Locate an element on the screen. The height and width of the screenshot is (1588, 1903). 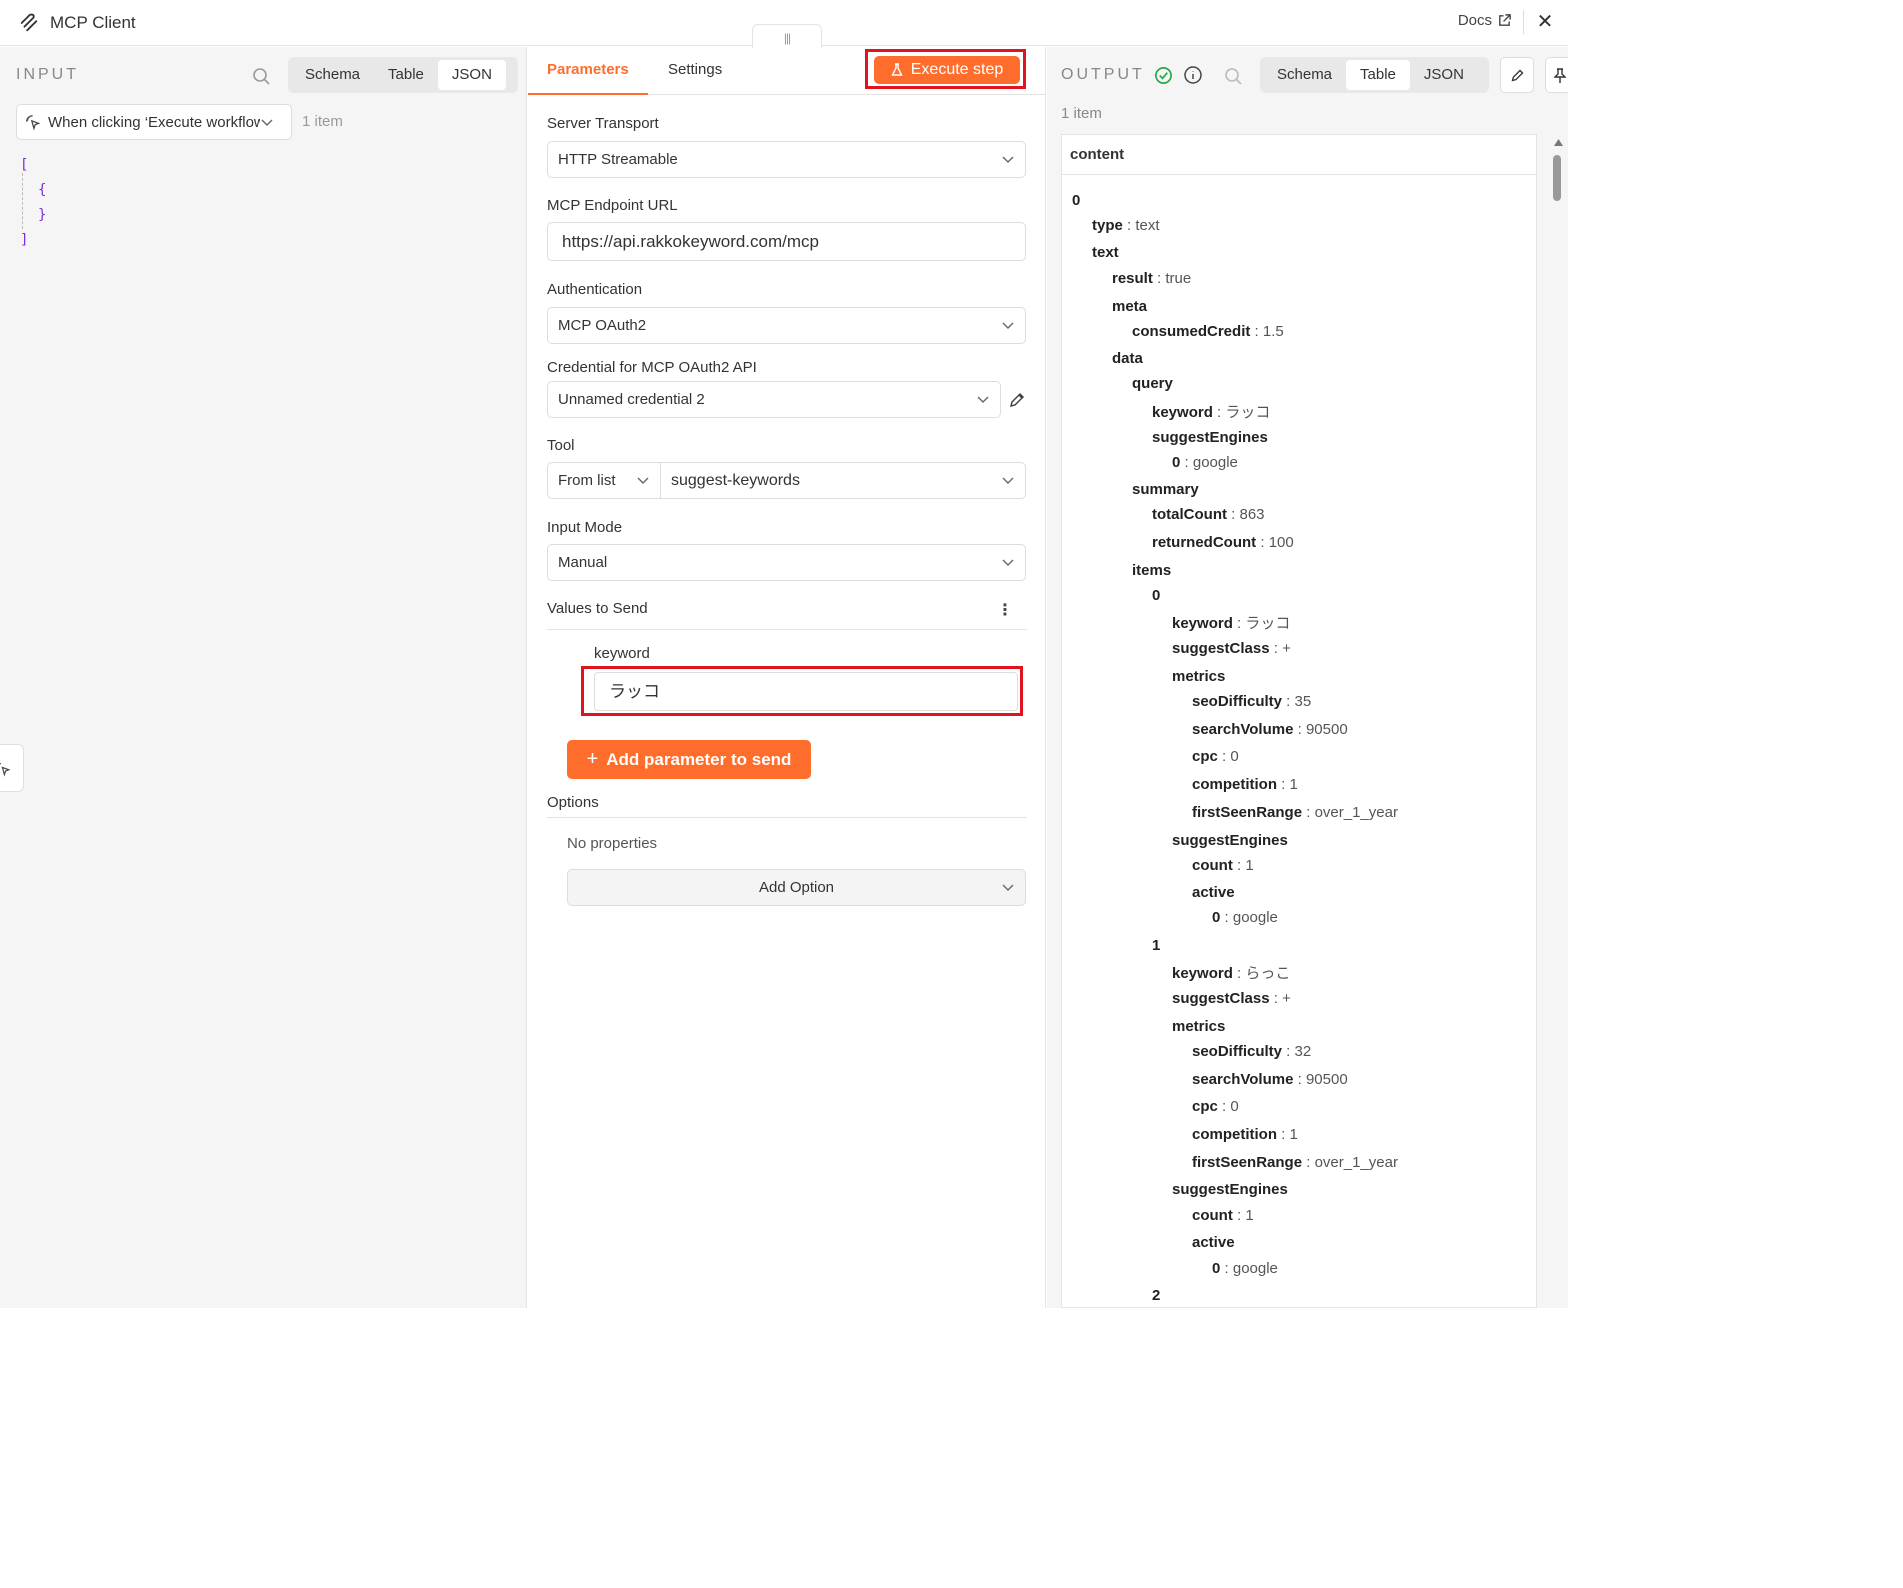
output-tree-key: result is located at coordinates (1132, 278).